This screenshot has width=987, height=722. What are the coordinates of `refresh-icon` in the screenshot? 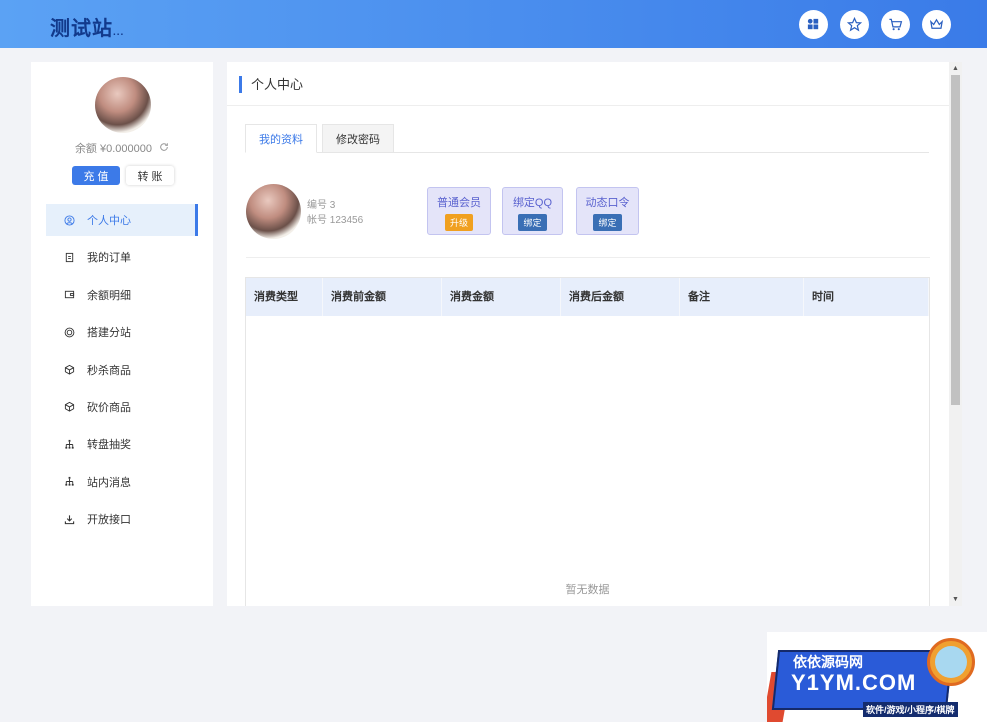 It's located at (164, 148).